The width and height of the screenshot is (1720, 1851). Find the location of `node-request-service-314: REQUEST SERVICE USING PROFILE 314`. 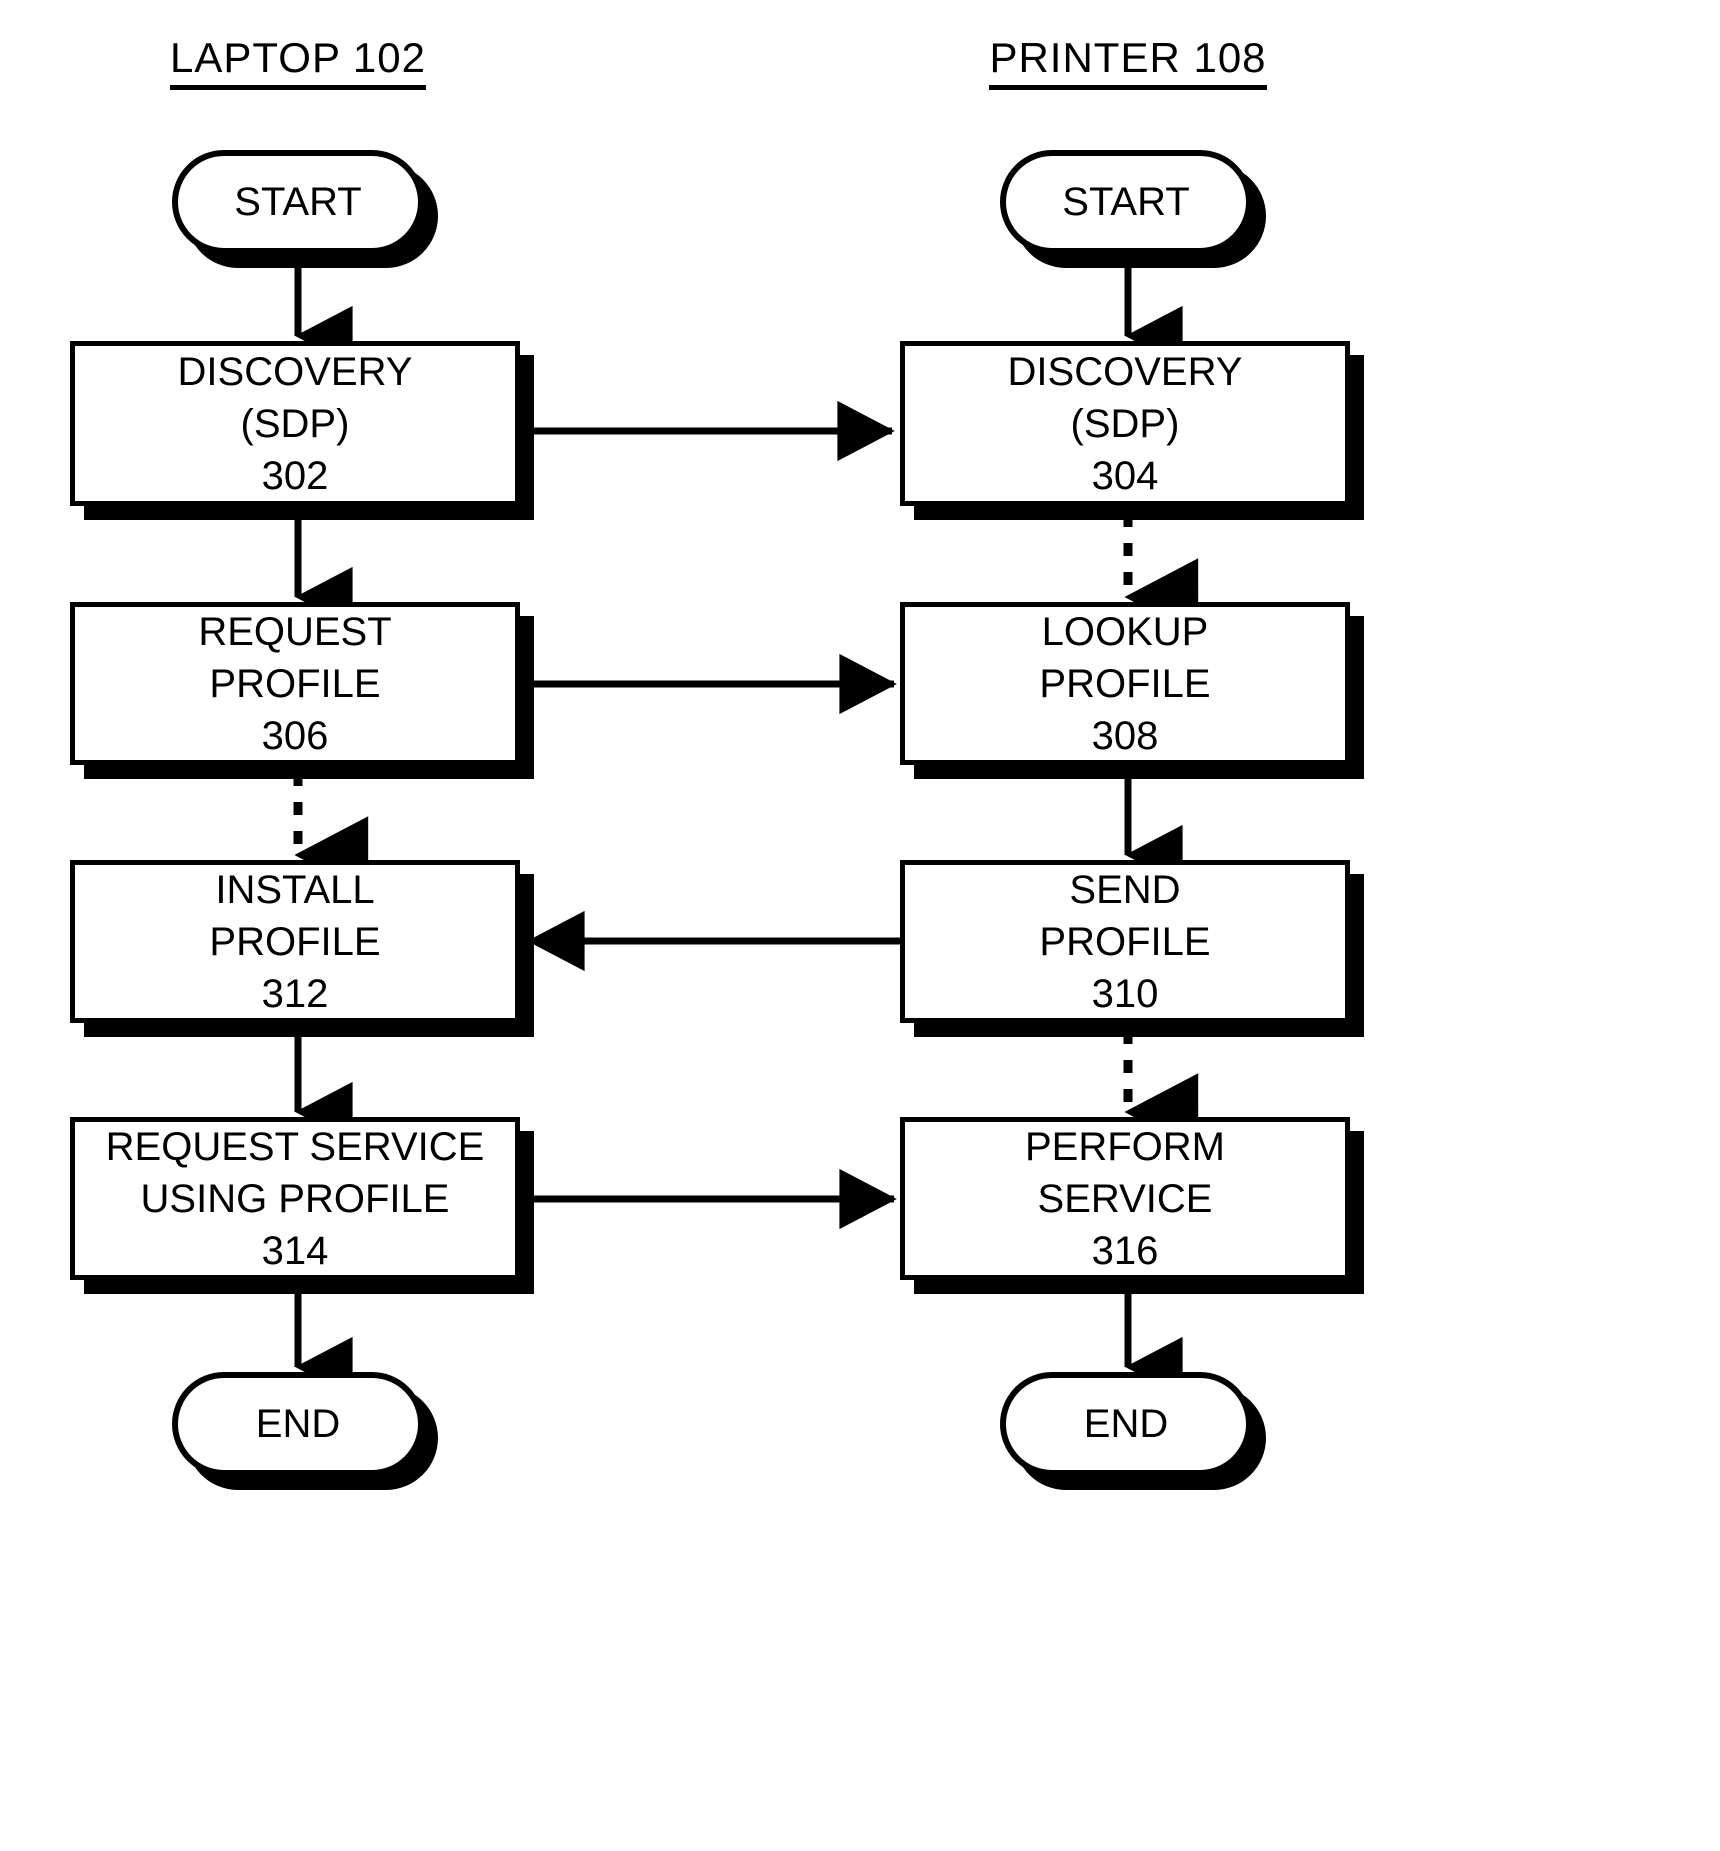

node-request-service-314: REQUEST SERVICE USING PROFILE 314 is located at coordinates (295, 1198).